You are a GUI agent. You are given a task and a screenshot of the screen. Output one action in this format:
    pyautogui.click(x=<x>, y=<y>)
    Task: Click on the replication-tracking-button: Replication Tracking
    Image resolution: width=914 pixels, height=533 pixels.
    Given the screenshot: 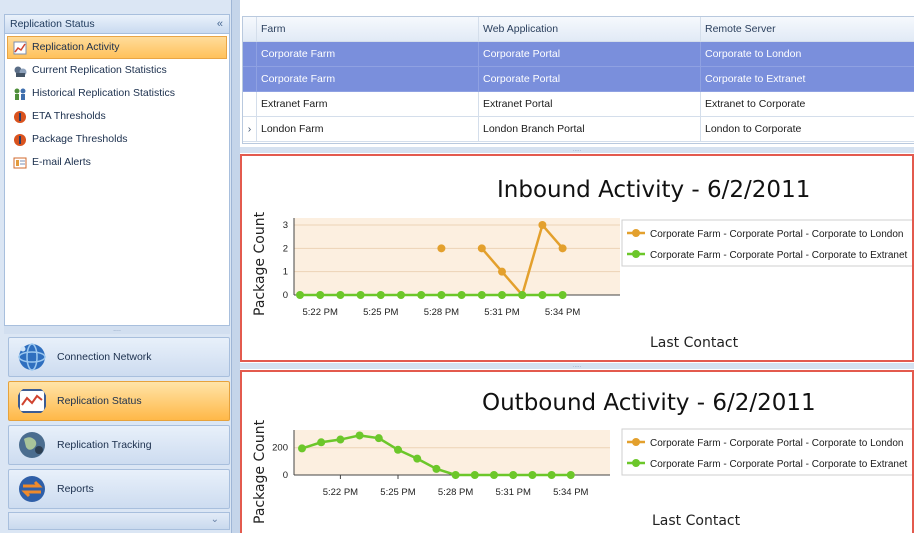 What is the action you would take?
    pyautogui.click(x=119, y=445)
    